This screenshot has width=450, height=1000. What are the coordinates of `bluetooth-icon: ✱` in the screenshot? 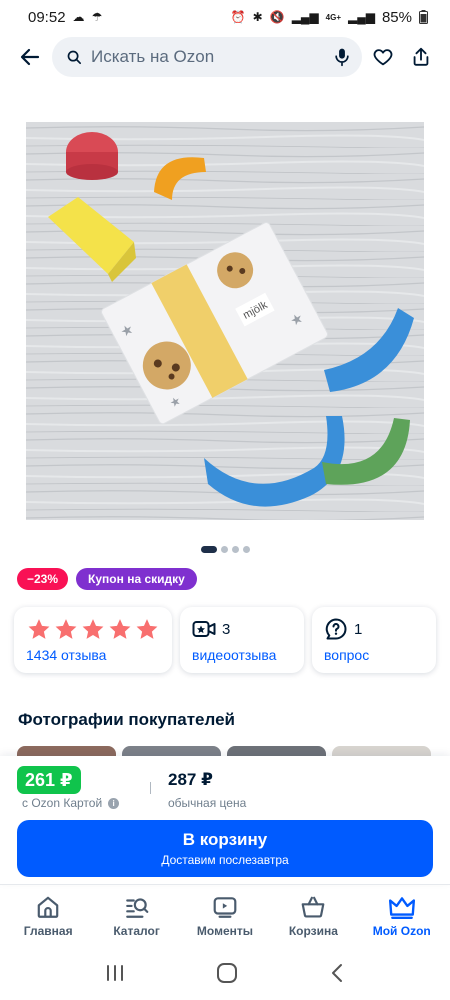 It's located at (257, 17).